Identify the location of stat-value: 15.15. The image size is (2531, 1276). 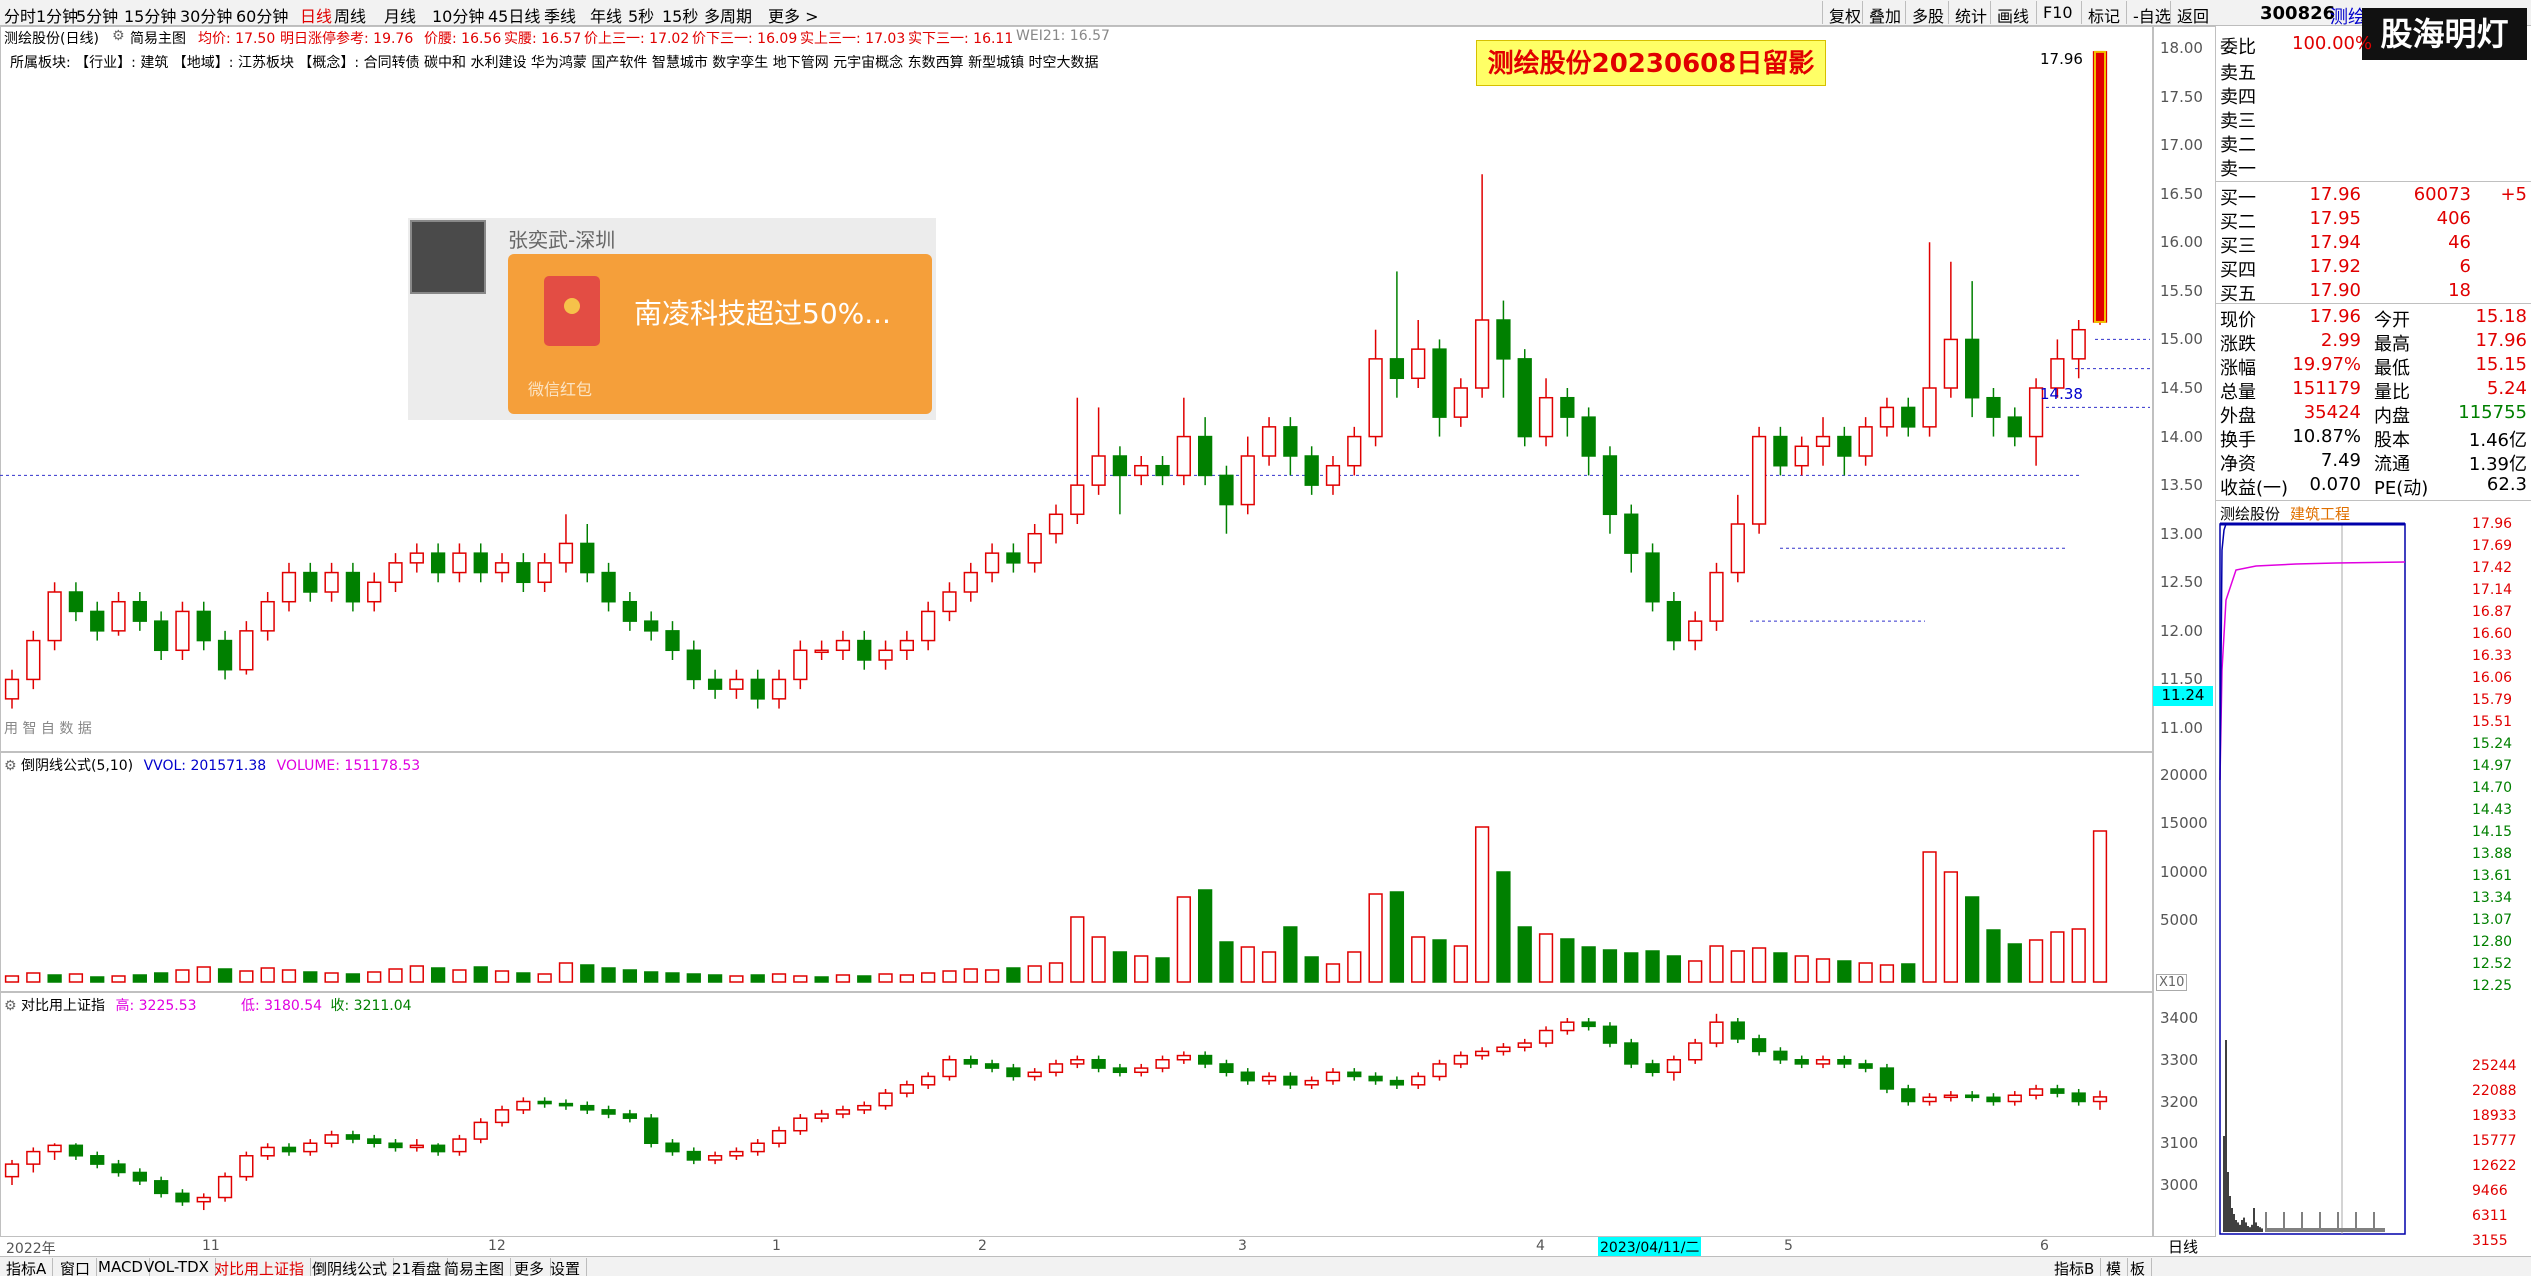
(2501, 364).